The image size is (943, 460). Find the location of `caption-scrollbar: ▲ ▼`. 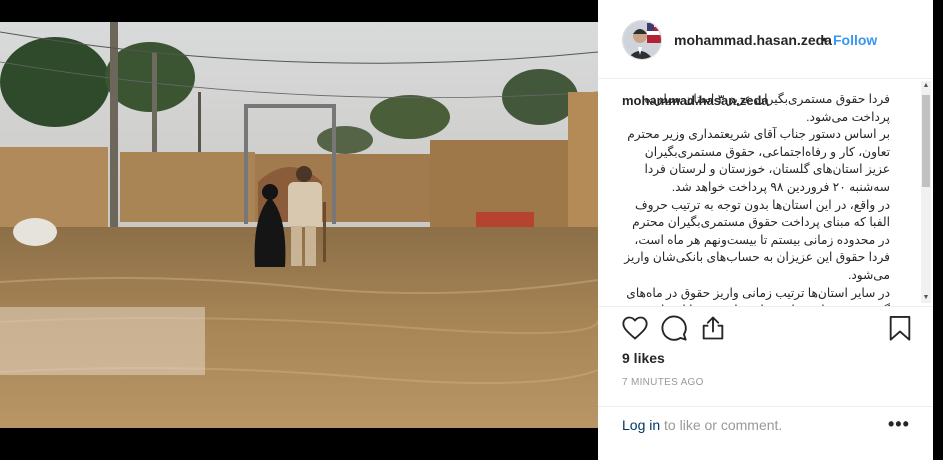

caption-scrollbar: ▲ ▼ is located at coordinates (926, 192).